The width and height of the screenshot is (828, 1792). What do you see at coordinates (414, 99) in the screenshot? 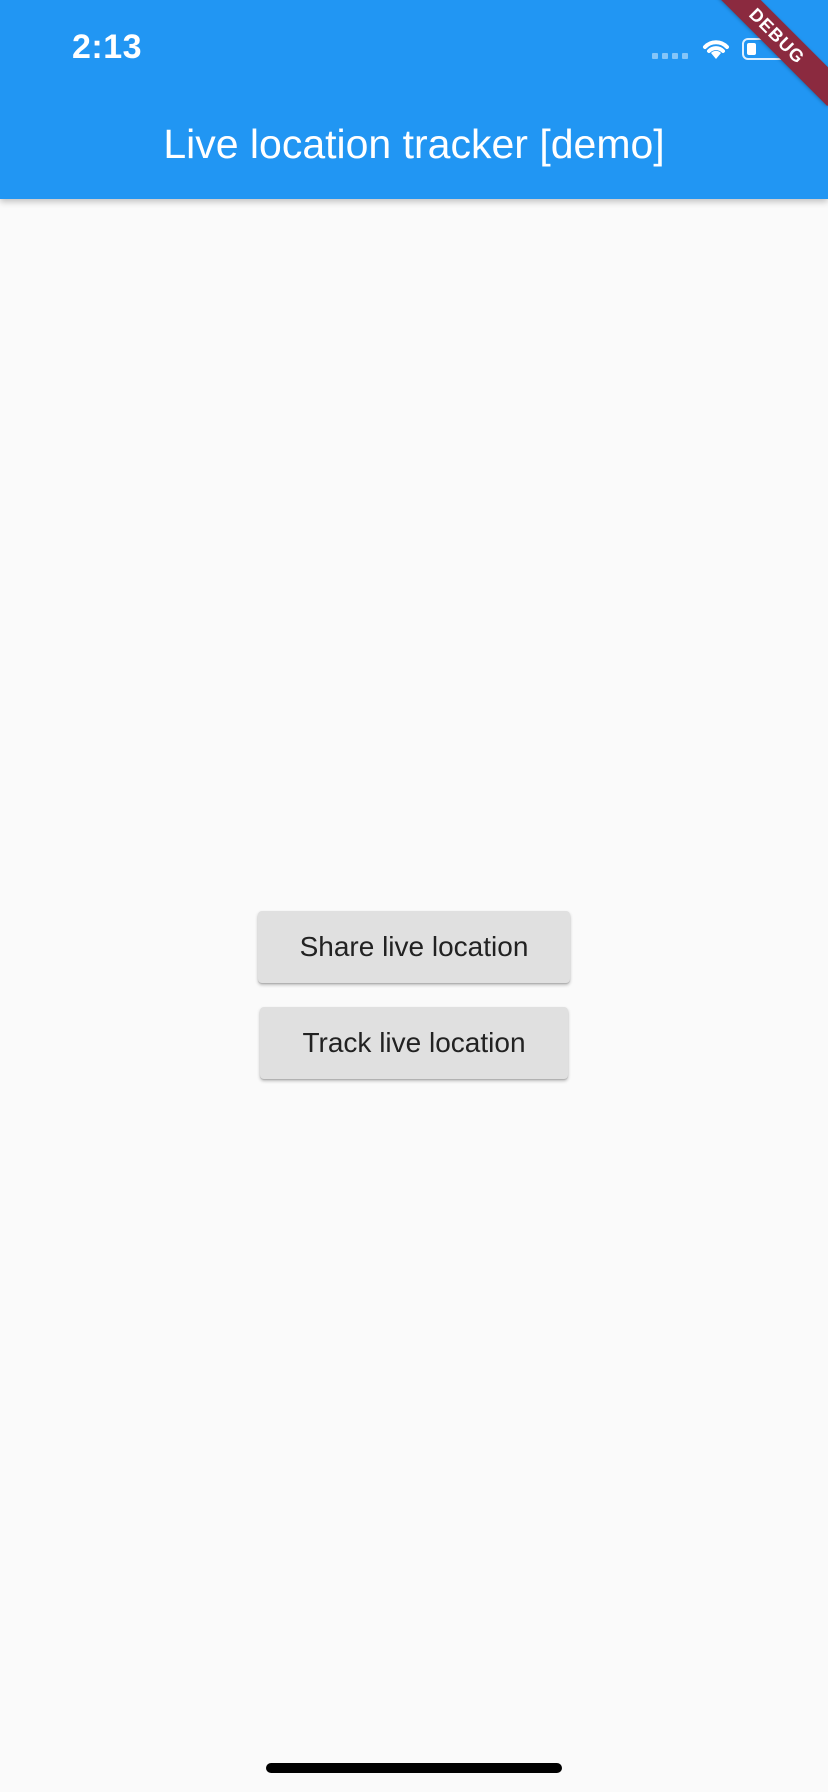
I see `app-bar: 2:13 Live location tracker [demo]` at bounding box center [414, 99].